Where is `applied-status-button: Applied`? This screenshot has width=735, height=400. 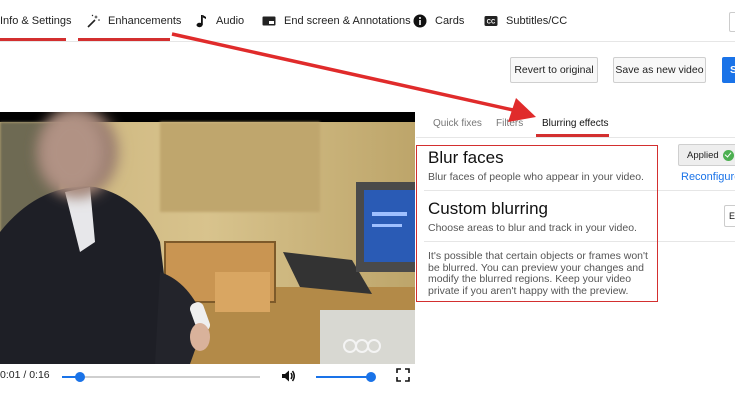 applied-status-button: Applied is located at coordinates (706, 155).